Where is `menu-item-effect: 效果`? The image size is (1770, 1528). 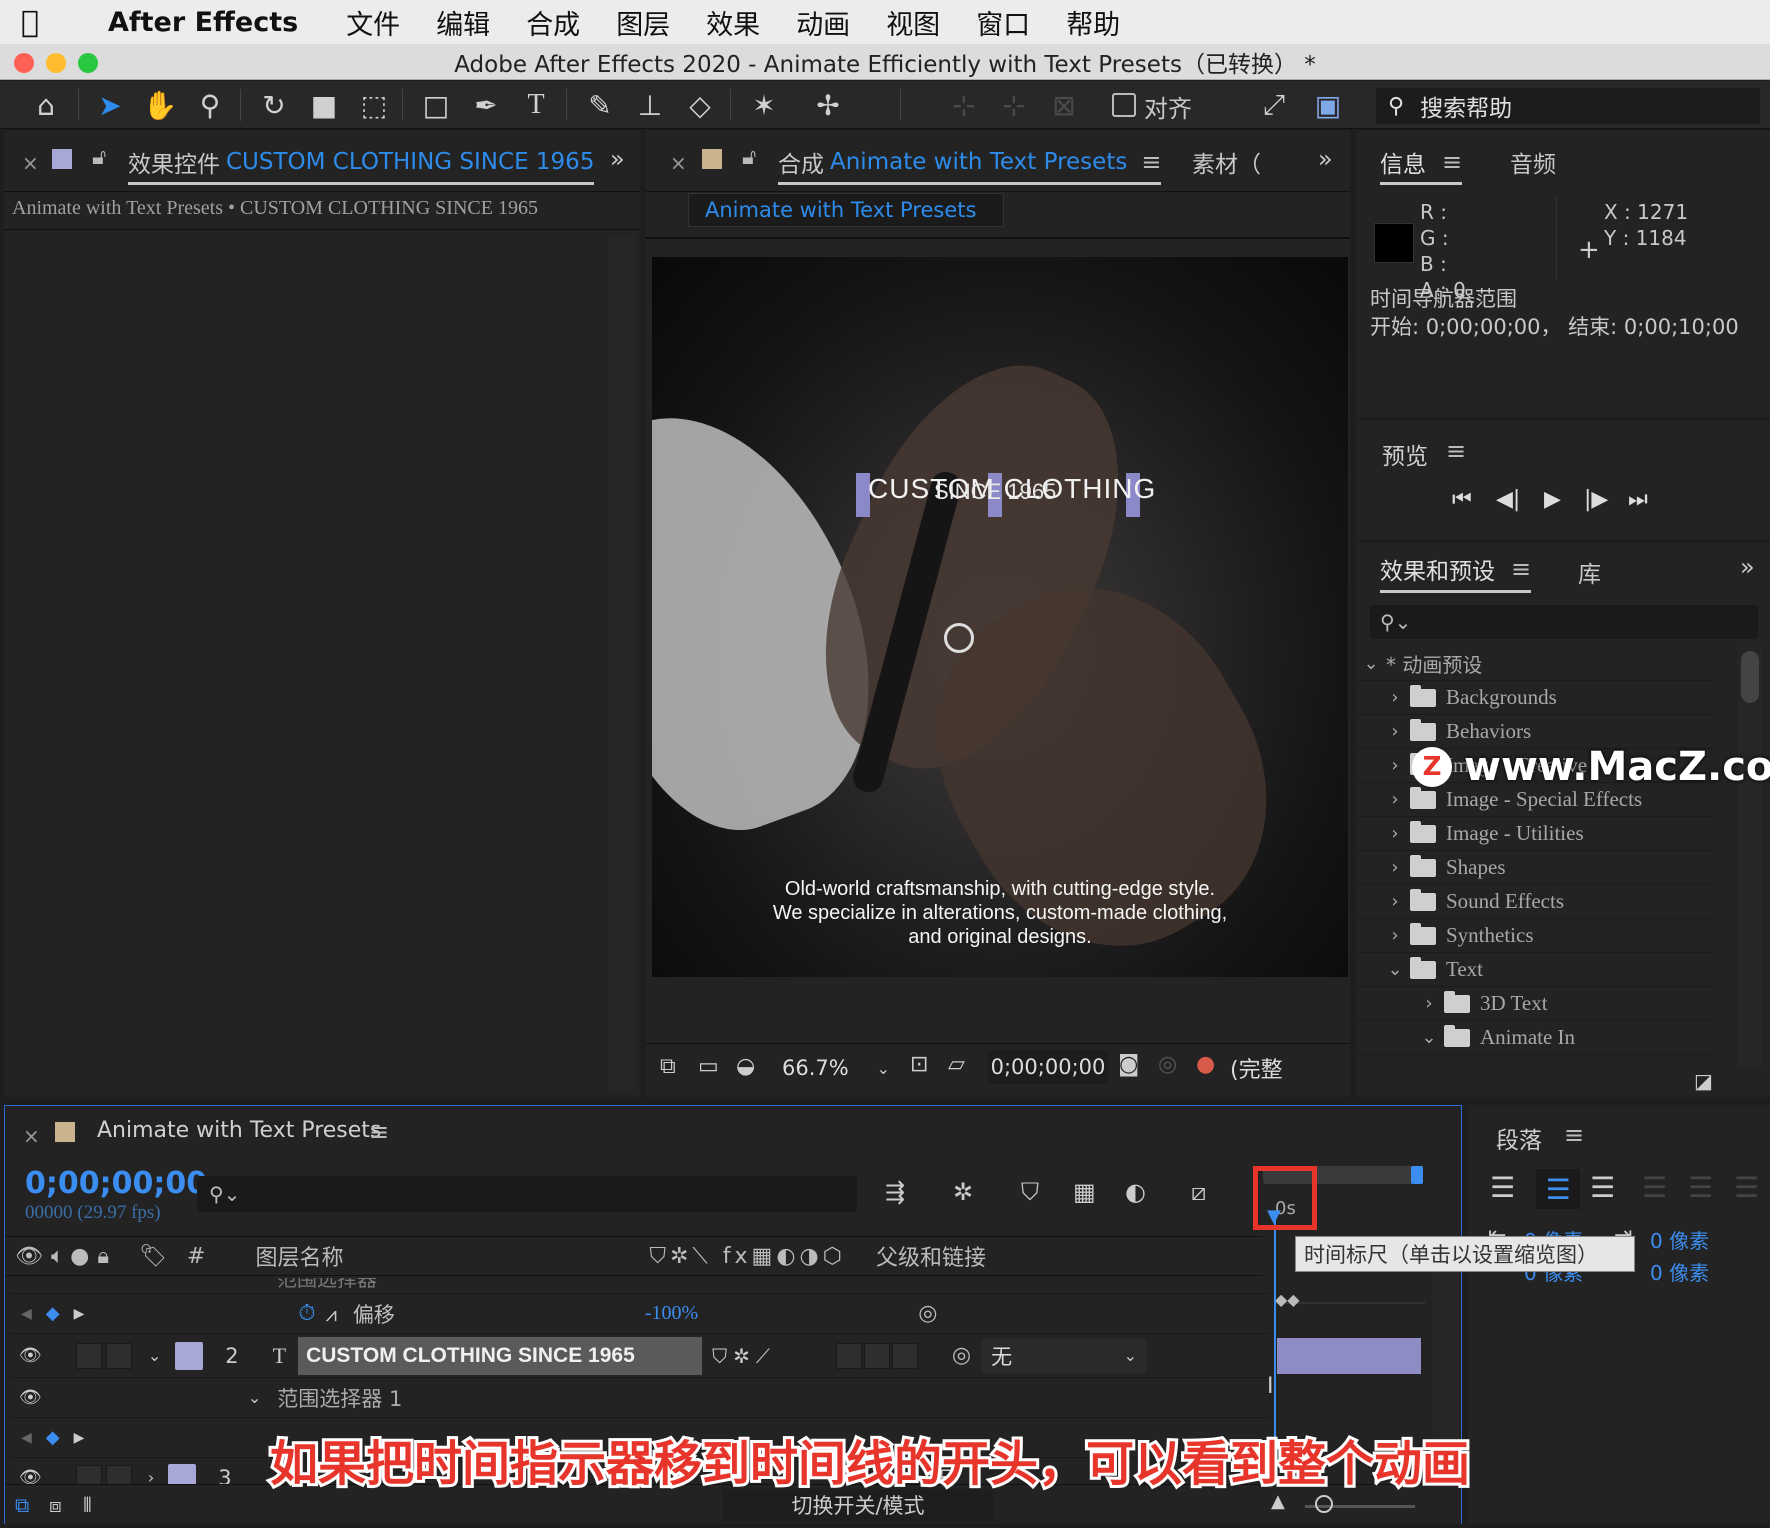 menu-item-effect: 效果 is located at coordinates (733, 22).